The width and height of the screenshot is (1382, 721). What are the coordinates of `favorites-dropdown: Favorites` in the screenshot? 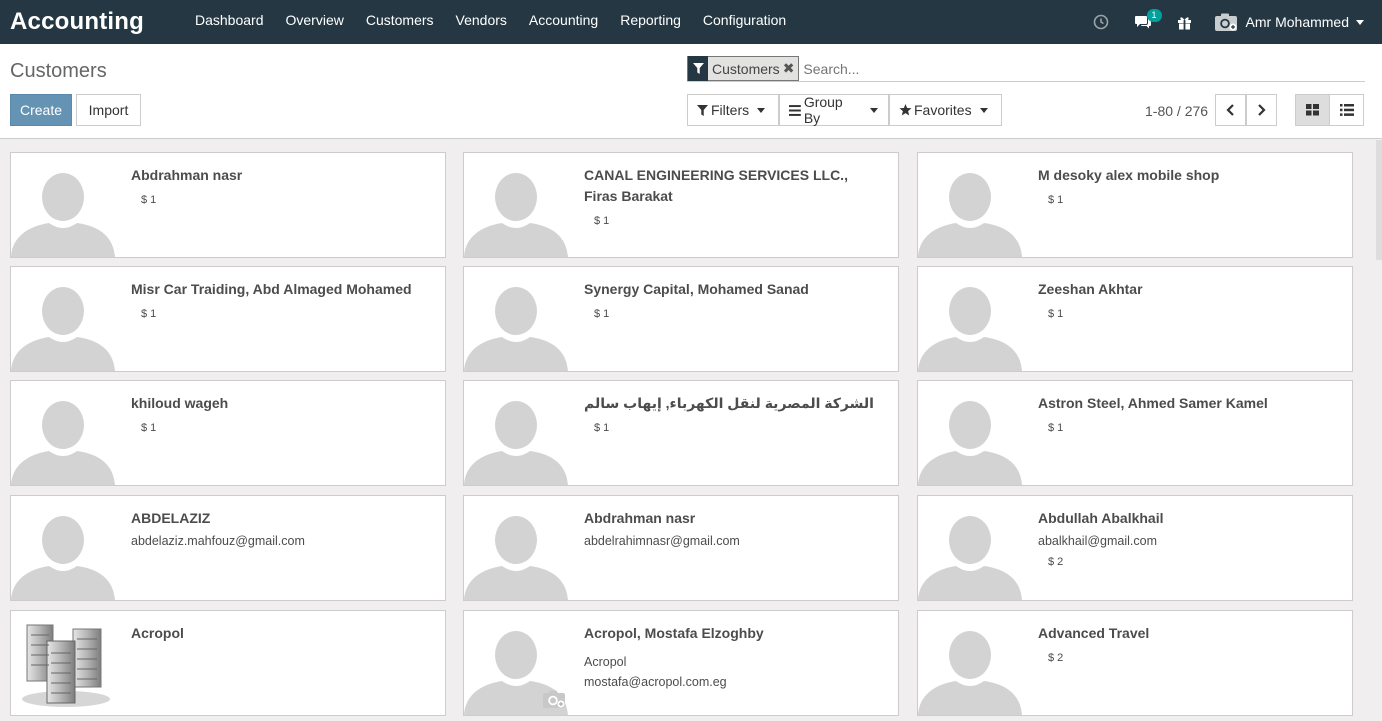 It's located at (945, 110).